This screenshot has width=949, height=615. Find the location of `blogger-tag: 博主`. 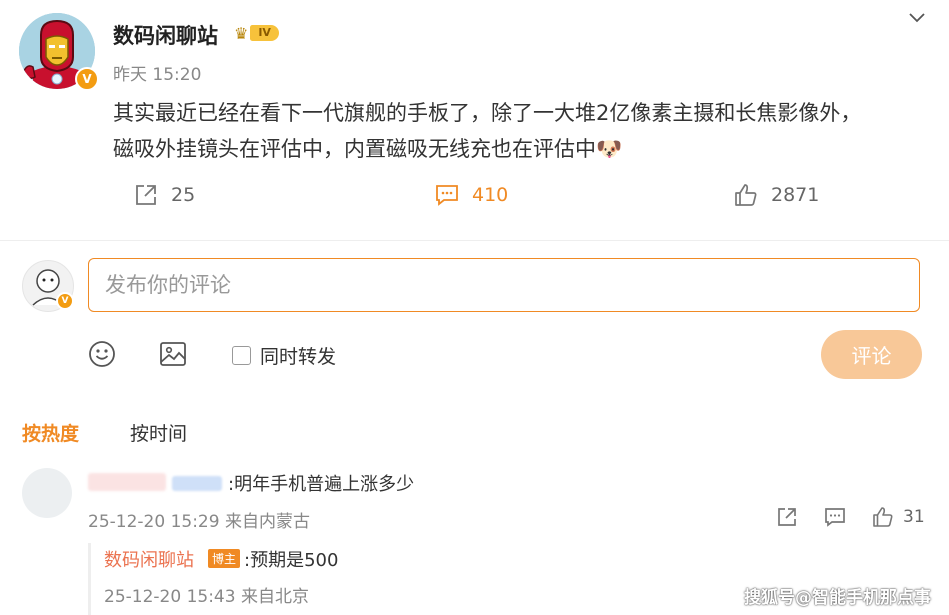

blogger-tag: 博主 is located at coordinates (224, 558).